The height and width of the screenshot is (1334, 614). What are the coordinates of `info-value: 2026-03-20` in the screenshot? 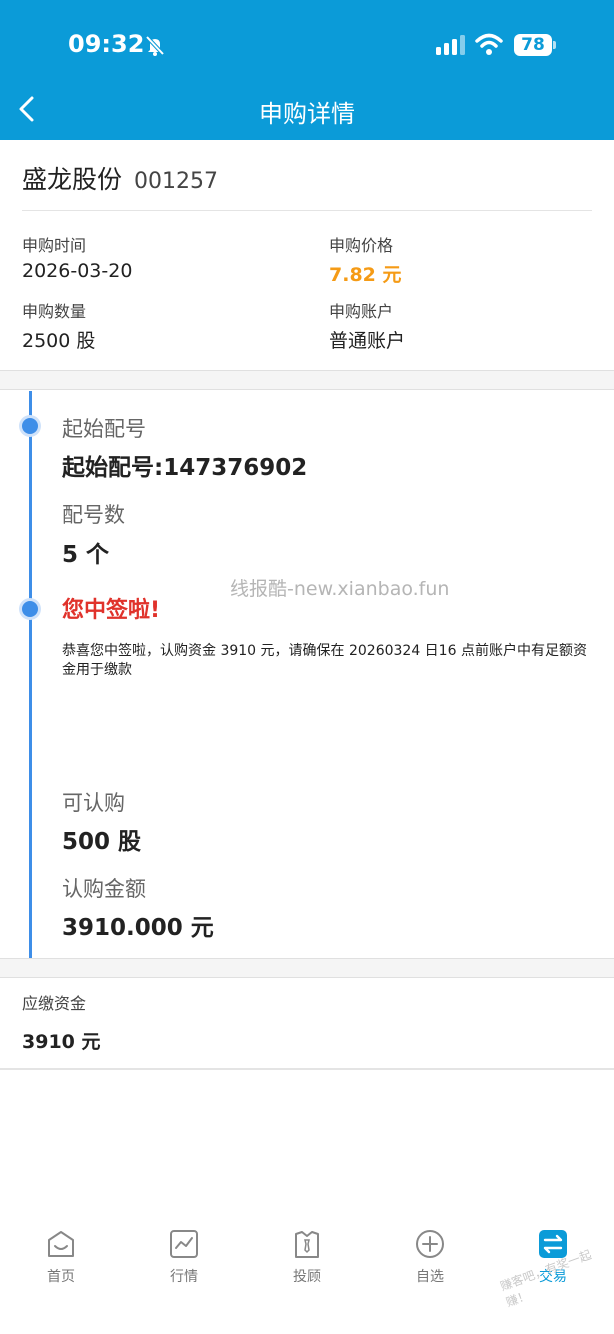 It's located at (77, 271).